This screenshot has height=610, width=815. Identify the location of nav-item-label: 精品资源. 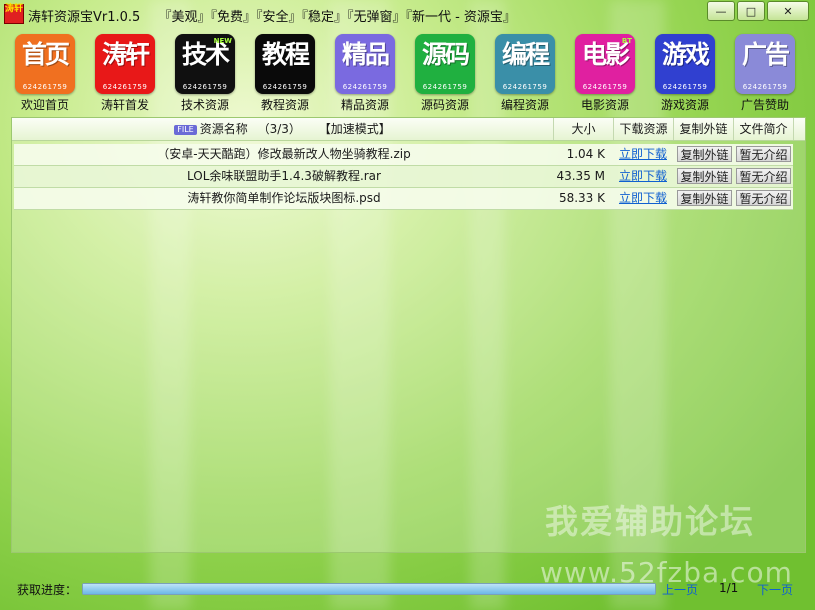
(364, 105).